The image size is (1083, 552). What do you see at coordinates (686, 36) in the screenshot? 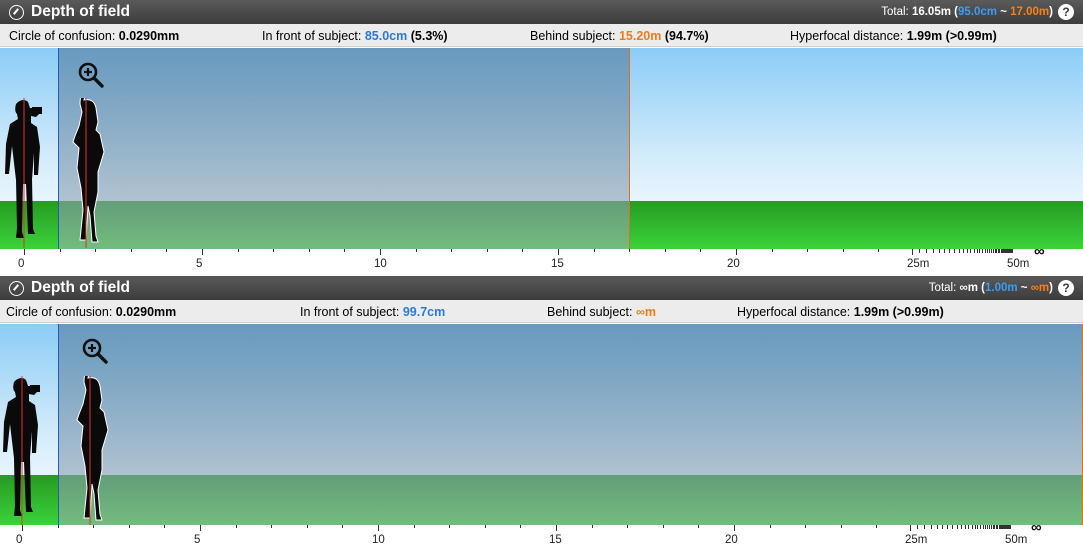
I see `behind-percent: (94.7%)` at bounding box center [686, 36].